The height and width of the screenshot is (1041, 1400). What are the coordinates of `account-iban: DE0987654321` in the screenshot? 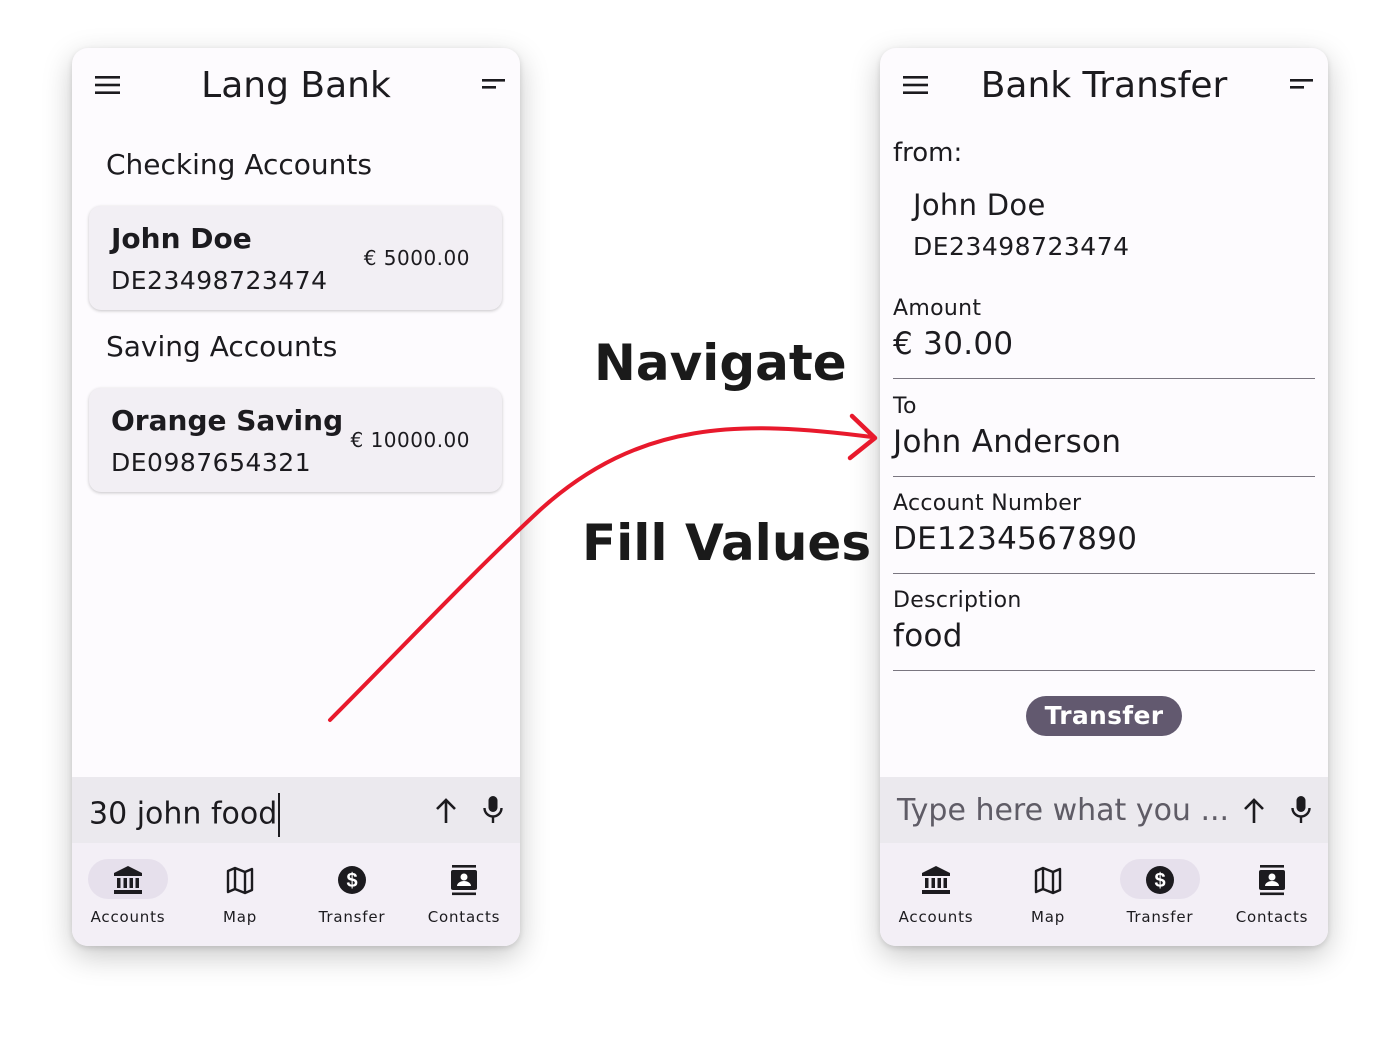 It's located at (211, 462).